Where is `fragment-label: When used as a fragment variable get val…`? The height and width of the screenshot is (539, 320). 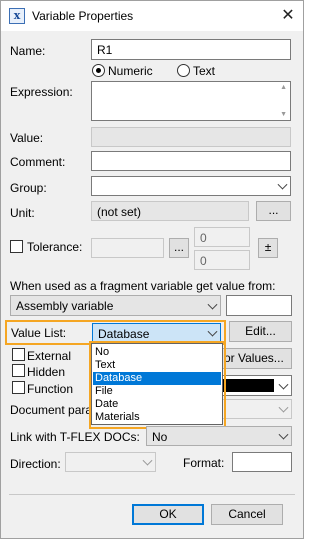
fragment-label: When used as a fragment variable get val… is located at coordinates (143, 286).